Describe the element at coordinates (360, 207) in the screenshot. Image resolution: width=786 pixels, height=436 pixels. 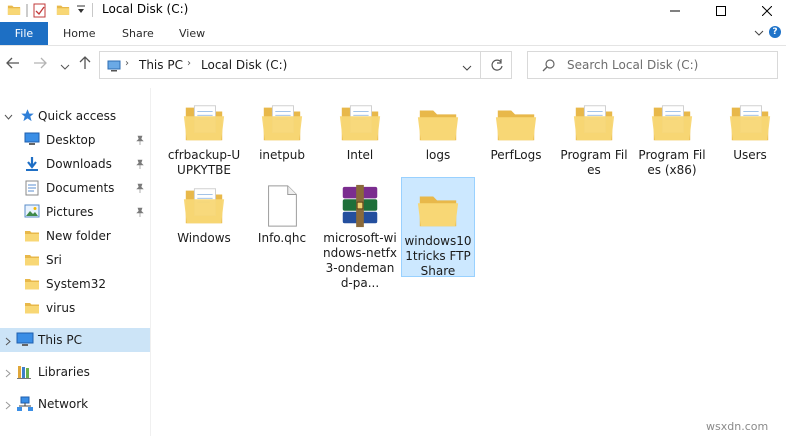
I see `winrar-archive-icon` at that location.